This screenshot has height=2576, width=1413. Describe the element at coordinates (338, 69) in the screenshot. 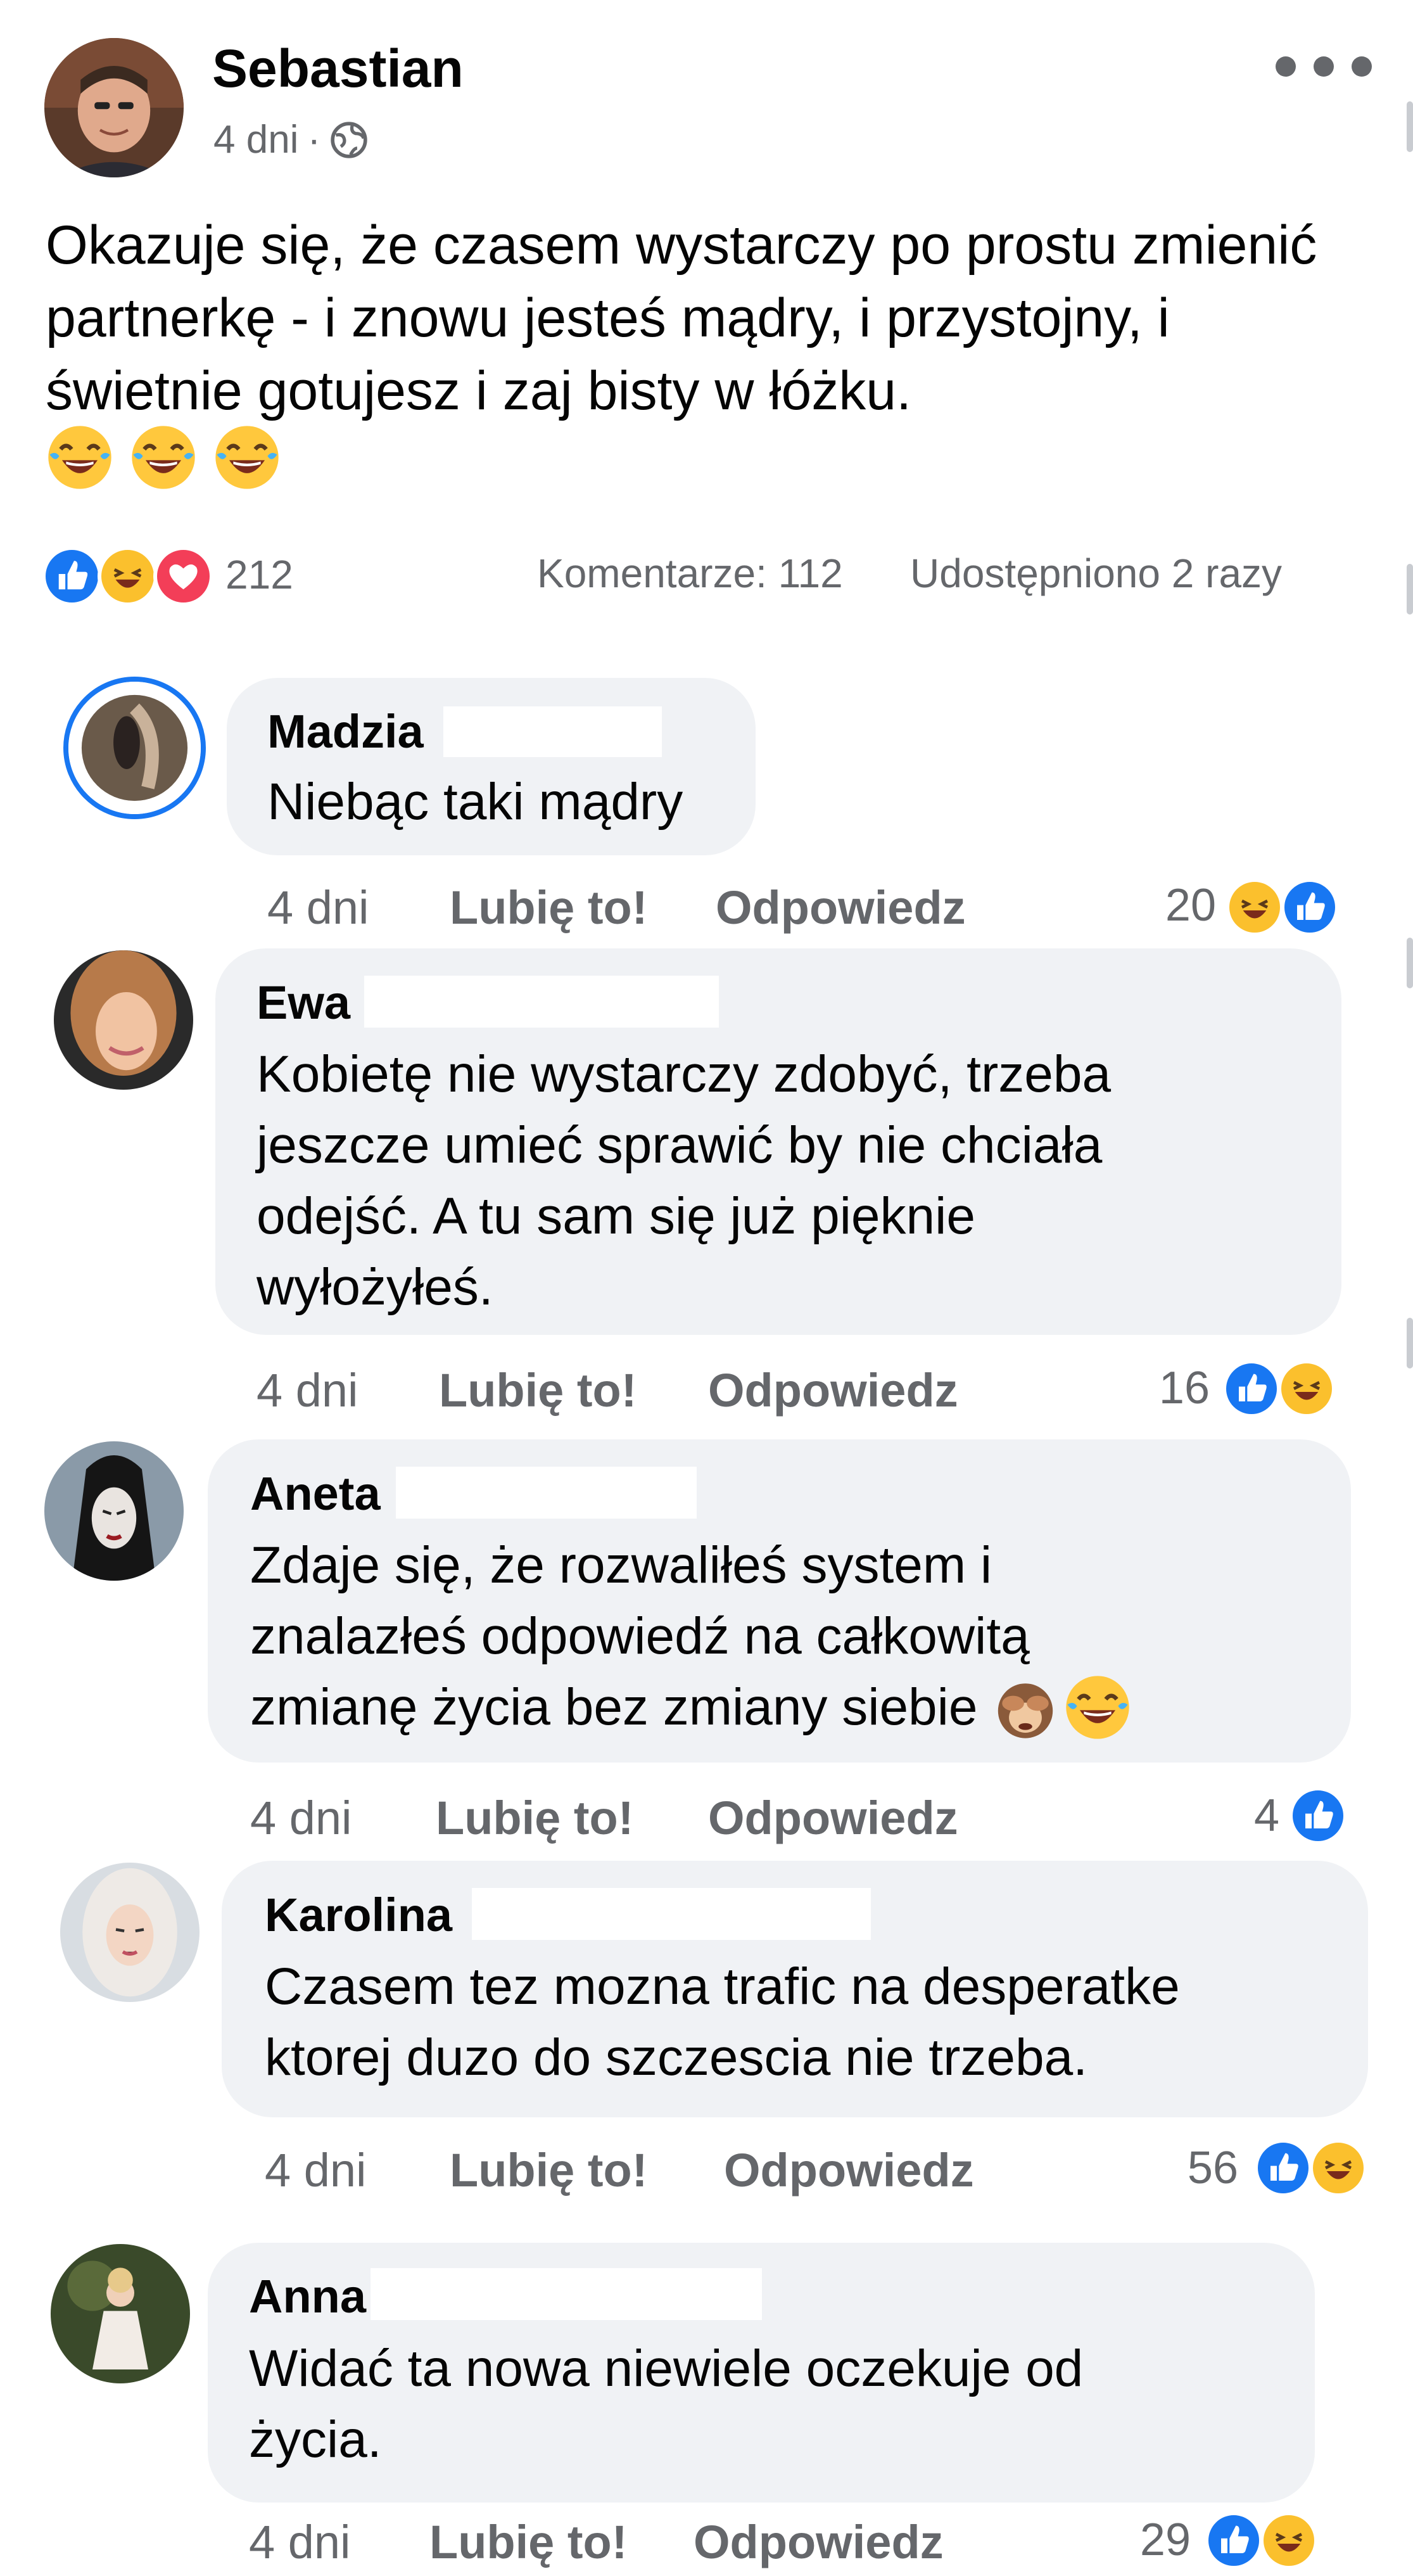

I see `author-name: Sebastian` at that location.